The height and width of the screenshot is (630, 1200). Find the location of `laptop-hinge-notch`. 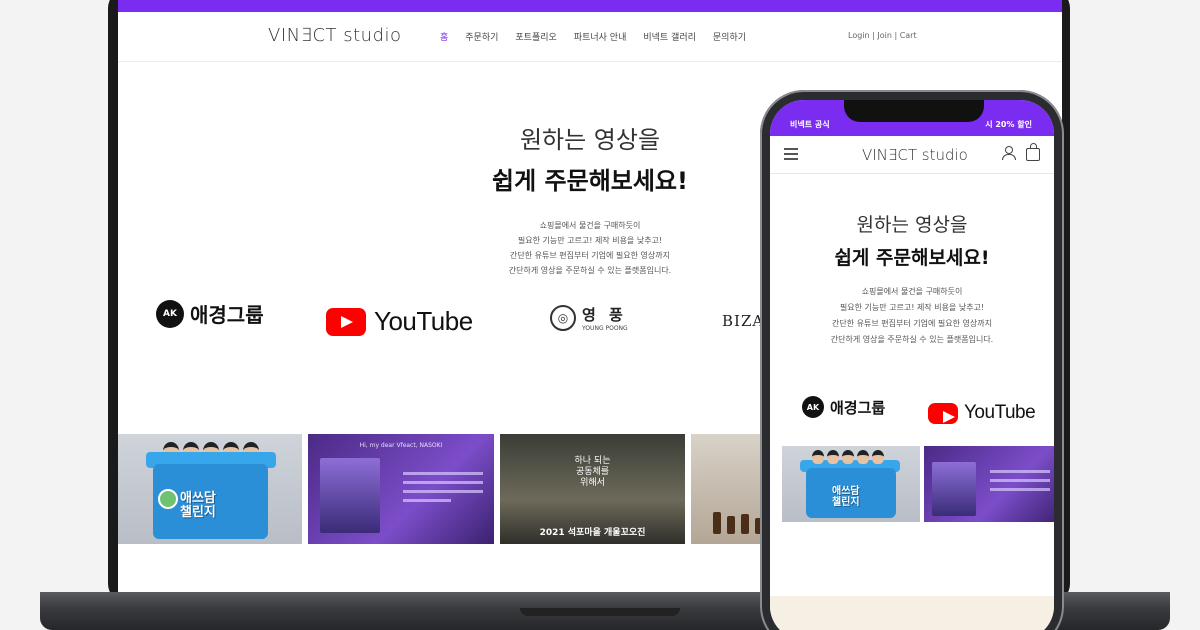

laptop-hinge-notch is located at coordinates (600, 612).